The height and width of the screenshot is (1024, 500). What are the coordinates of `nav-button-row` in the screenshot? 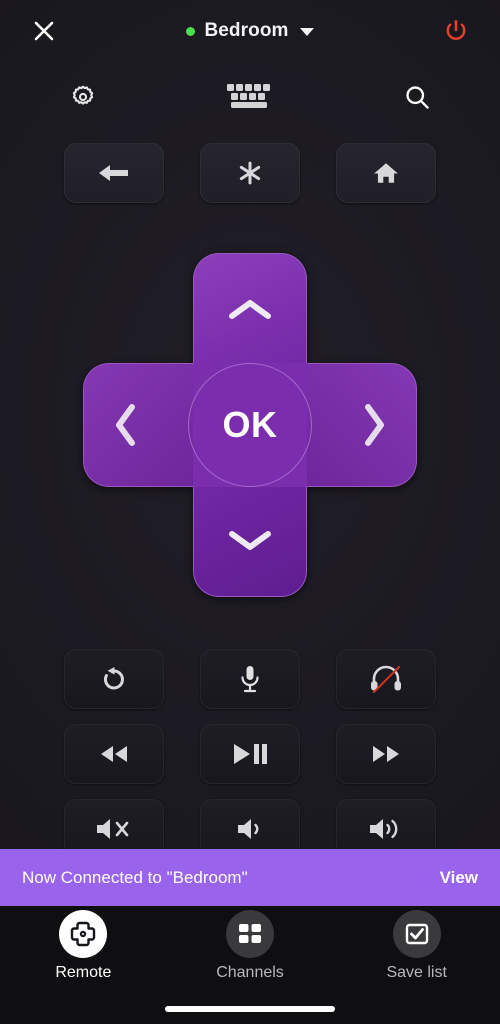 It's located at (250, 173).